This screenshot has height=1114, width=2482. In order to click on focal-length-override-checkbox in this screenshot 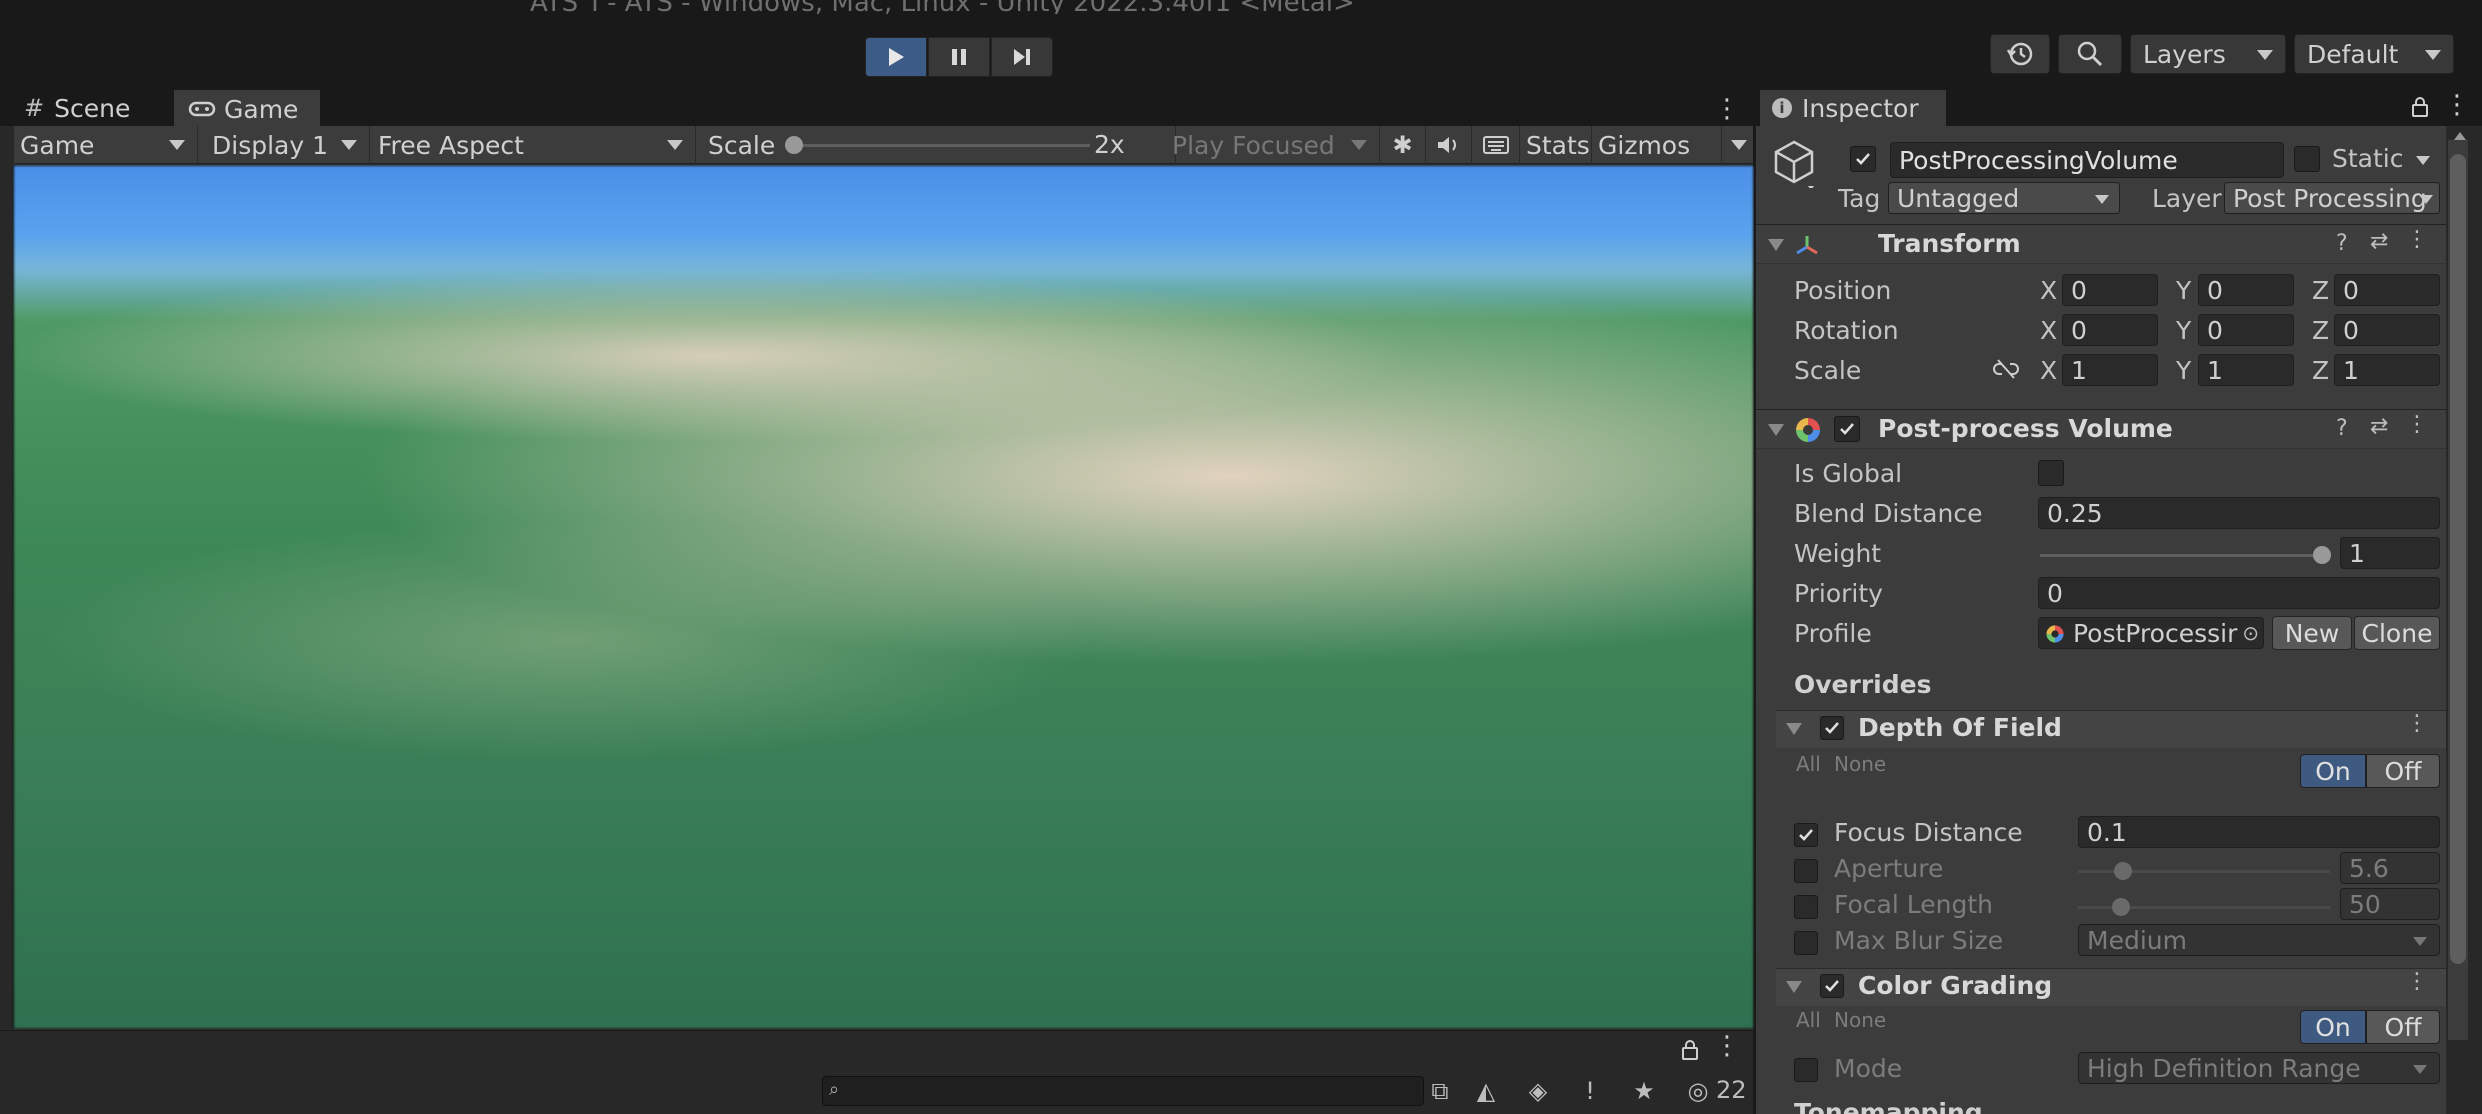, I will do `click(1806, 907)`.